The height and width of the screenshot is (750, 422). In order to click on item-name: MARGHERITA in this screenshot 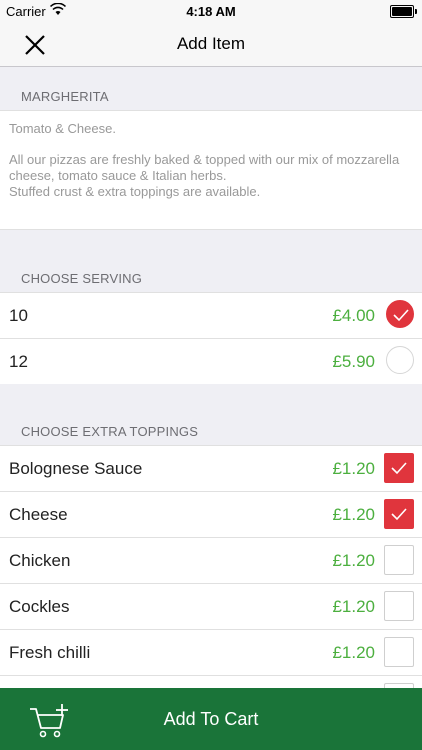, I will do `click(65, 96)`.